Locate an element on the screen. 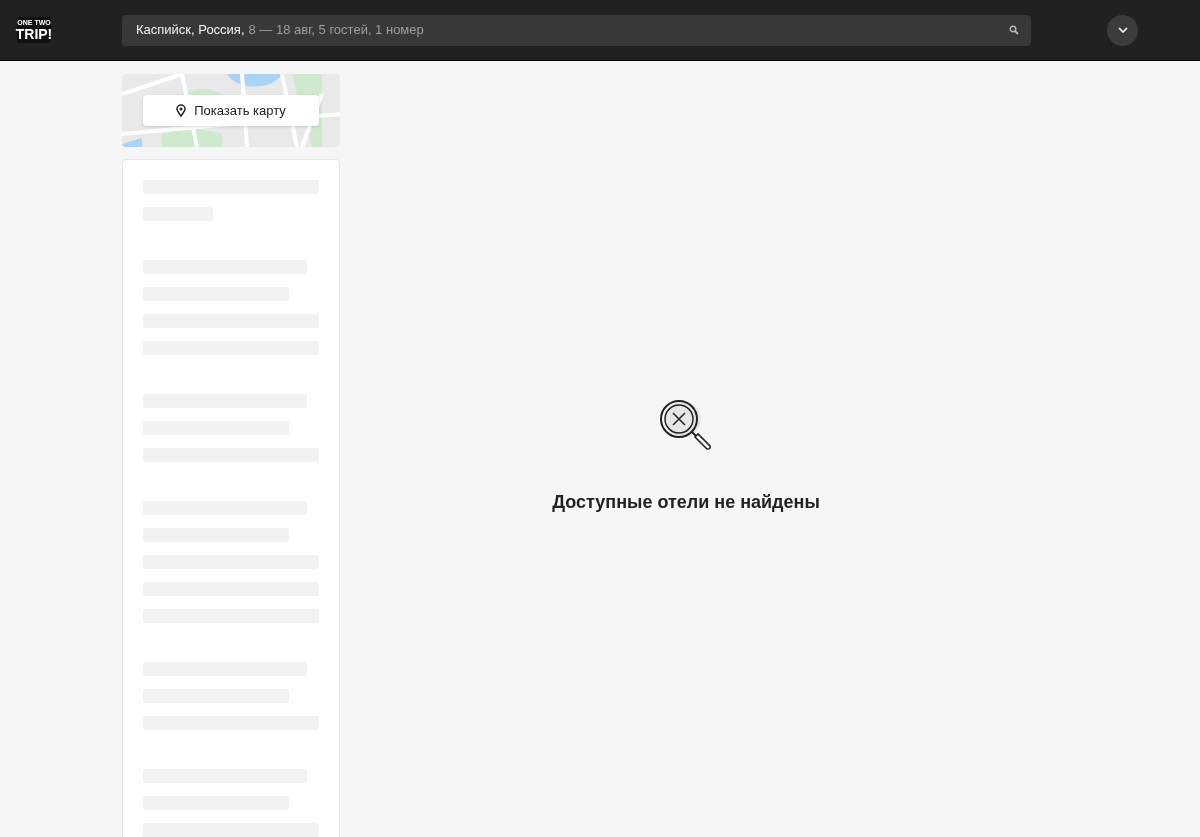  search-field: Каспийск, Россия, 8 — 18 авг, 5 гостей, 1 номер is located at coordinates (576, 30).